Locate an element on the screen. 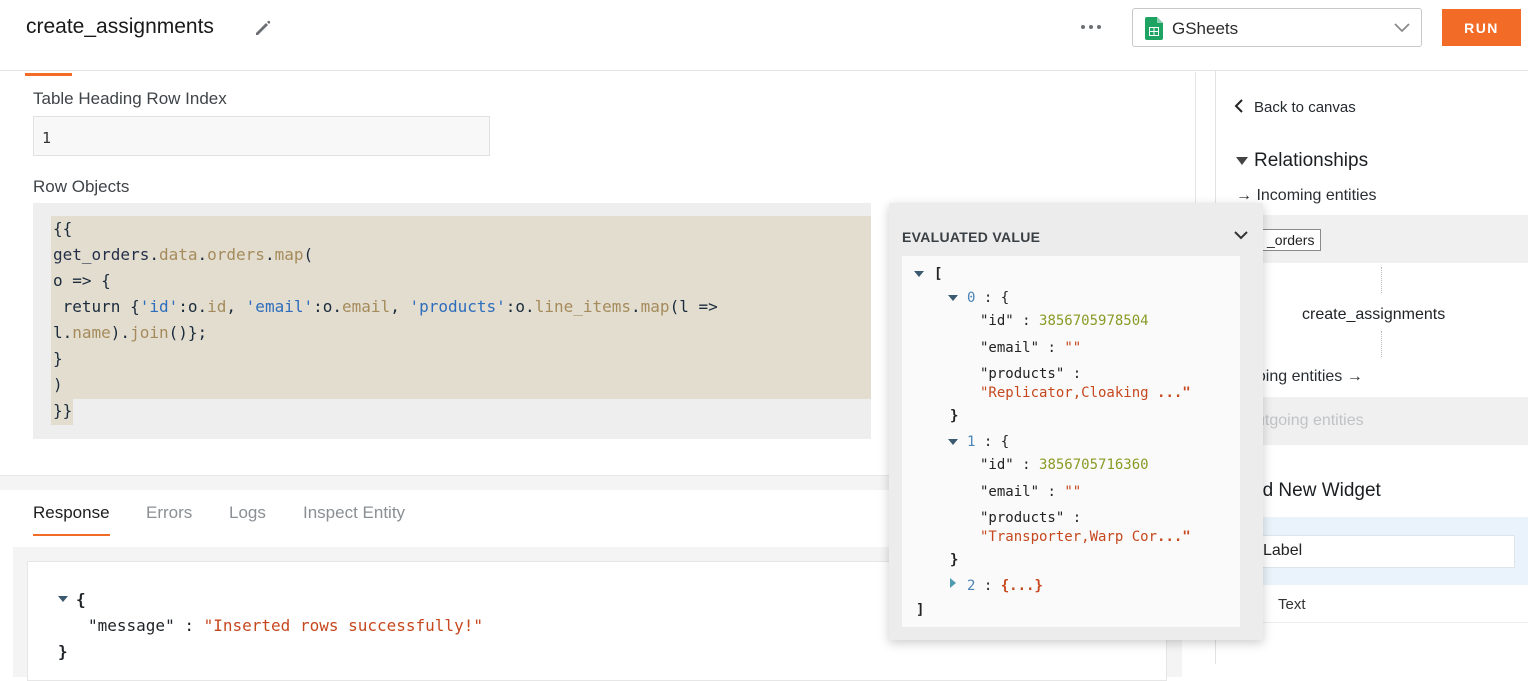 This screenshot has width=1528, height=681. outgoing-entities-label: going entities → is located at coordinates (1305, 376).